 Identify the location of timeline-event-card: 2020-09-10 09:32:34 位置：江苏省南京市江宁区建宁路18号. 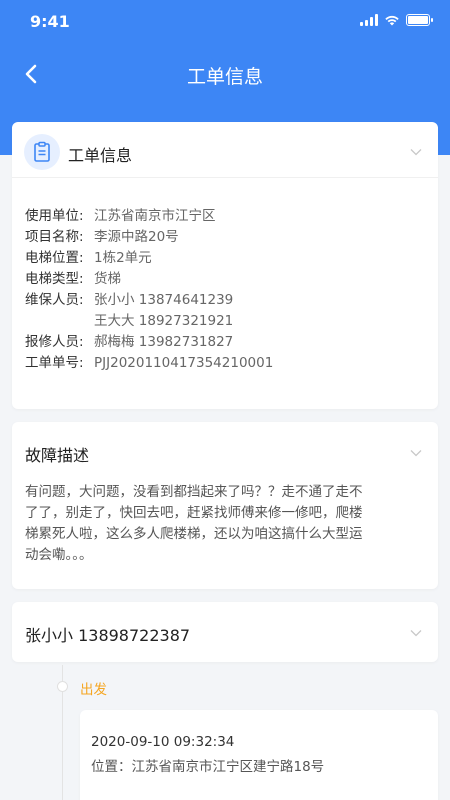
(259, 755).